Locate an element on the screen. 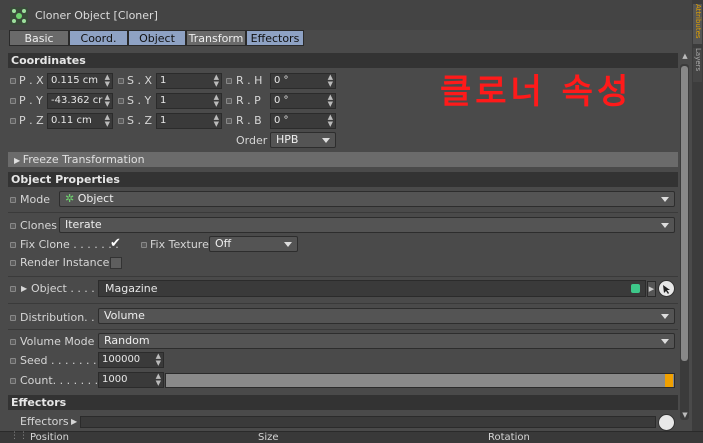 This screenshot has width=703, height=443. render-instances-label: Render Instances is located at coordinates (68, 262).